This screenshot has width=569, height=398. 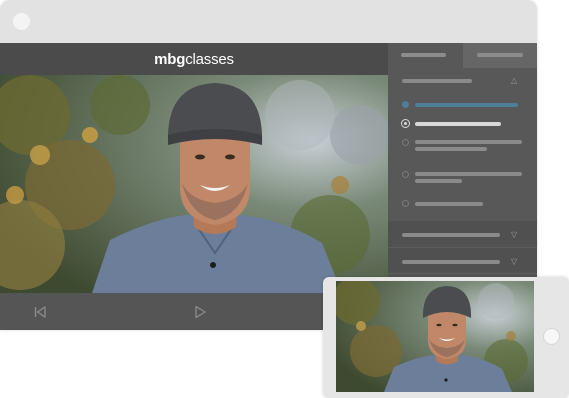 What do you see at coordinates (40, 312) in the screenshot?
I see `skip-back-icon` at bounding box center [40, 312].